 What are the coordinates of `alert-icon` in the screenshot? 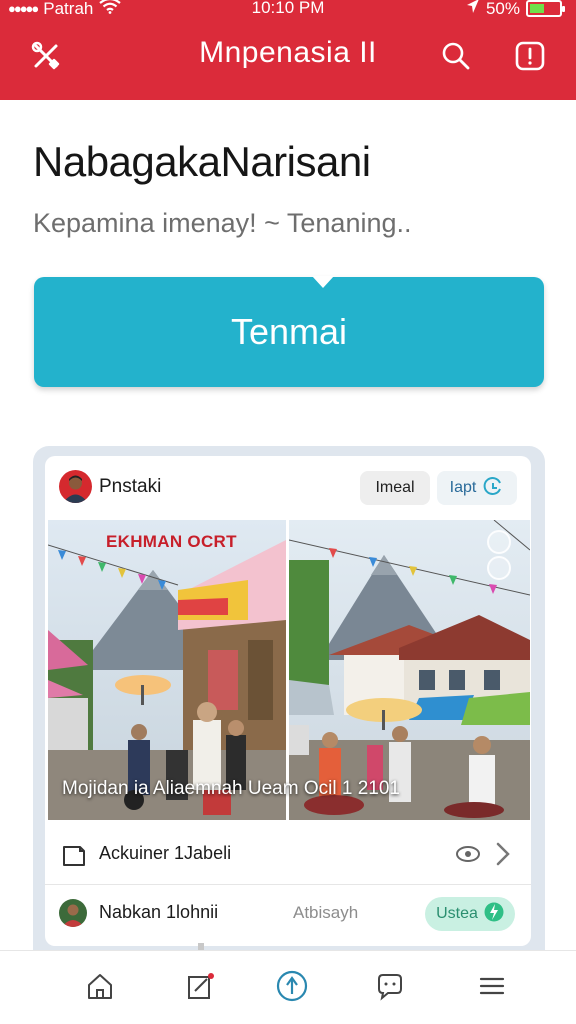 It's located at (530, 56).